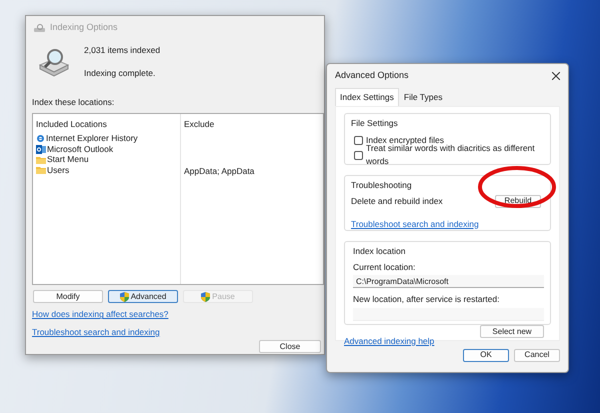 This screenshot has width=600, height=413. I want to click on help-link: Troubleshoot search and indexing, so click(178, 332).